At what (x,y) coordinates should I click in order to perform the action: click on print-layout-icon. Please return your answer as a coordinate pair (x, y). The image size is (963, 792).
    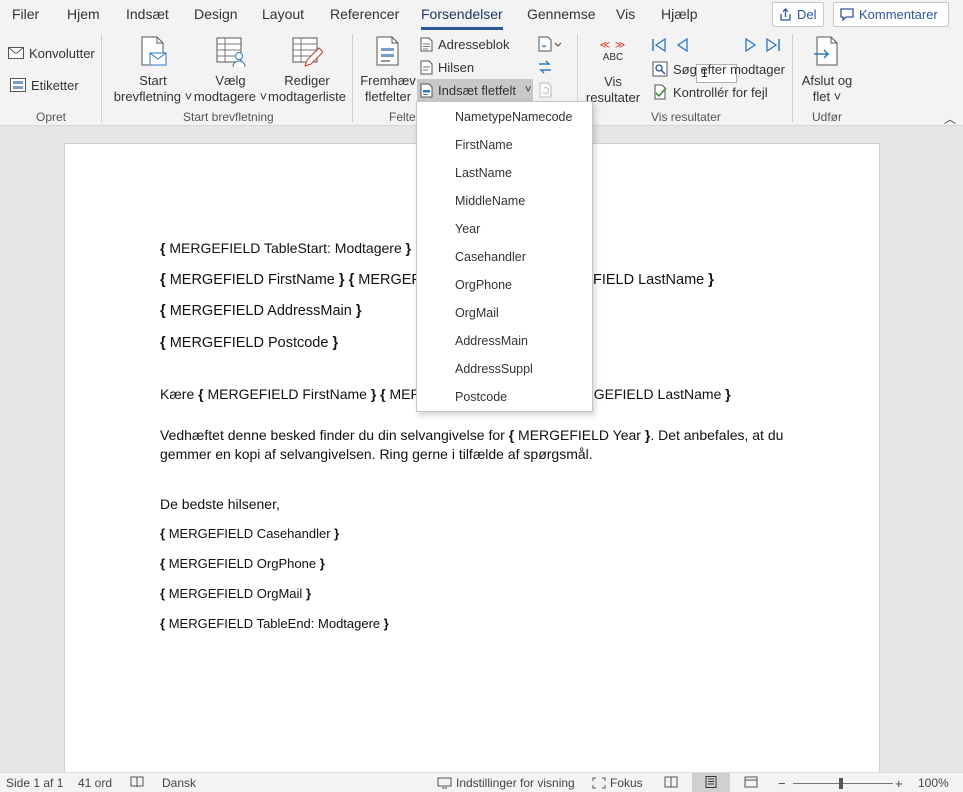
    Looking at the image, I should click on (711, 782).